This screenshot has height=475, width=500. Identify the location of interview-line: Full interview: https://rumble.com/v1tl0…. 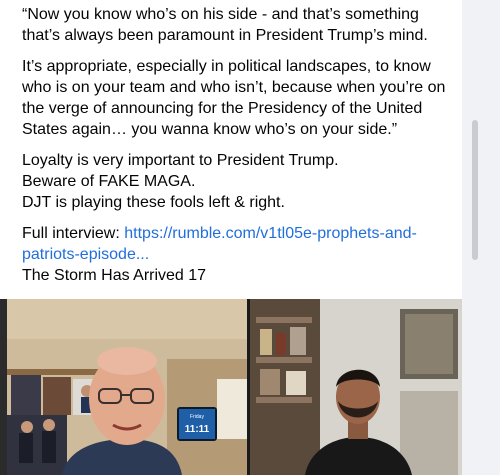
(237, 254).